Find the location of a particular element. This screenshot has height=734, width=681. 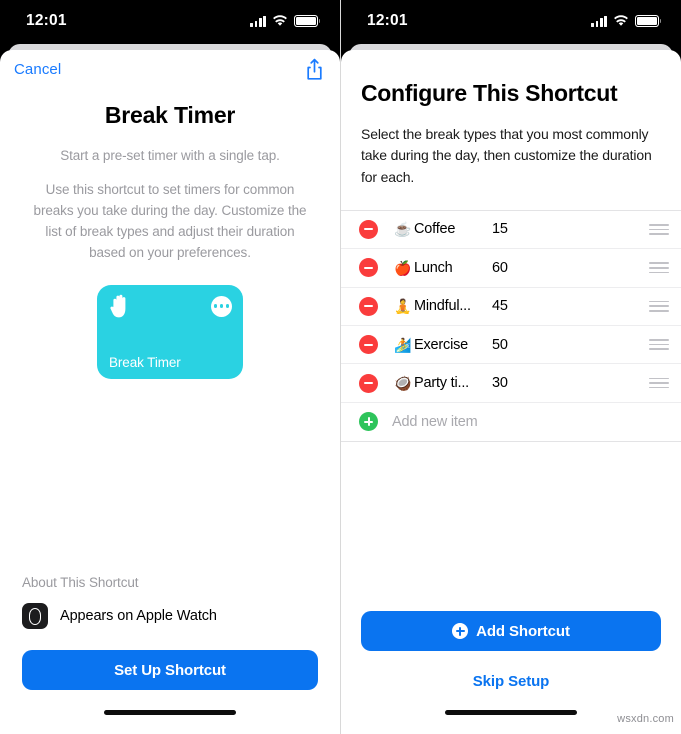

row-value: 60 is located at coordinates (570, 268).